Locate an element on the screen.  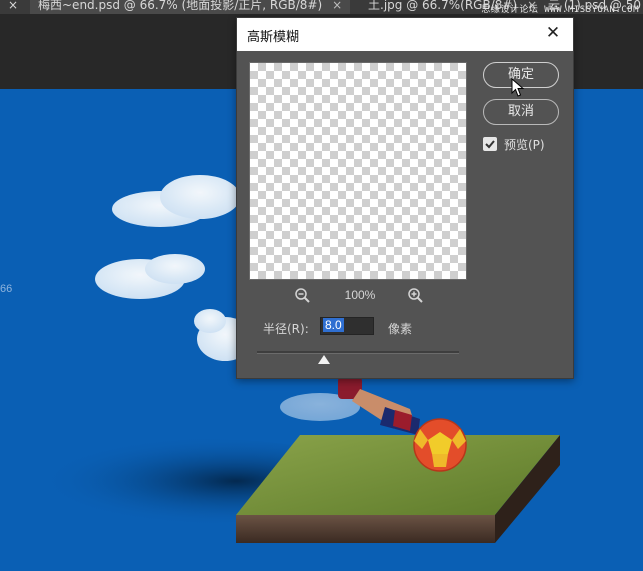
preview-label: 预览(P) is located at coordinates (524, 144).